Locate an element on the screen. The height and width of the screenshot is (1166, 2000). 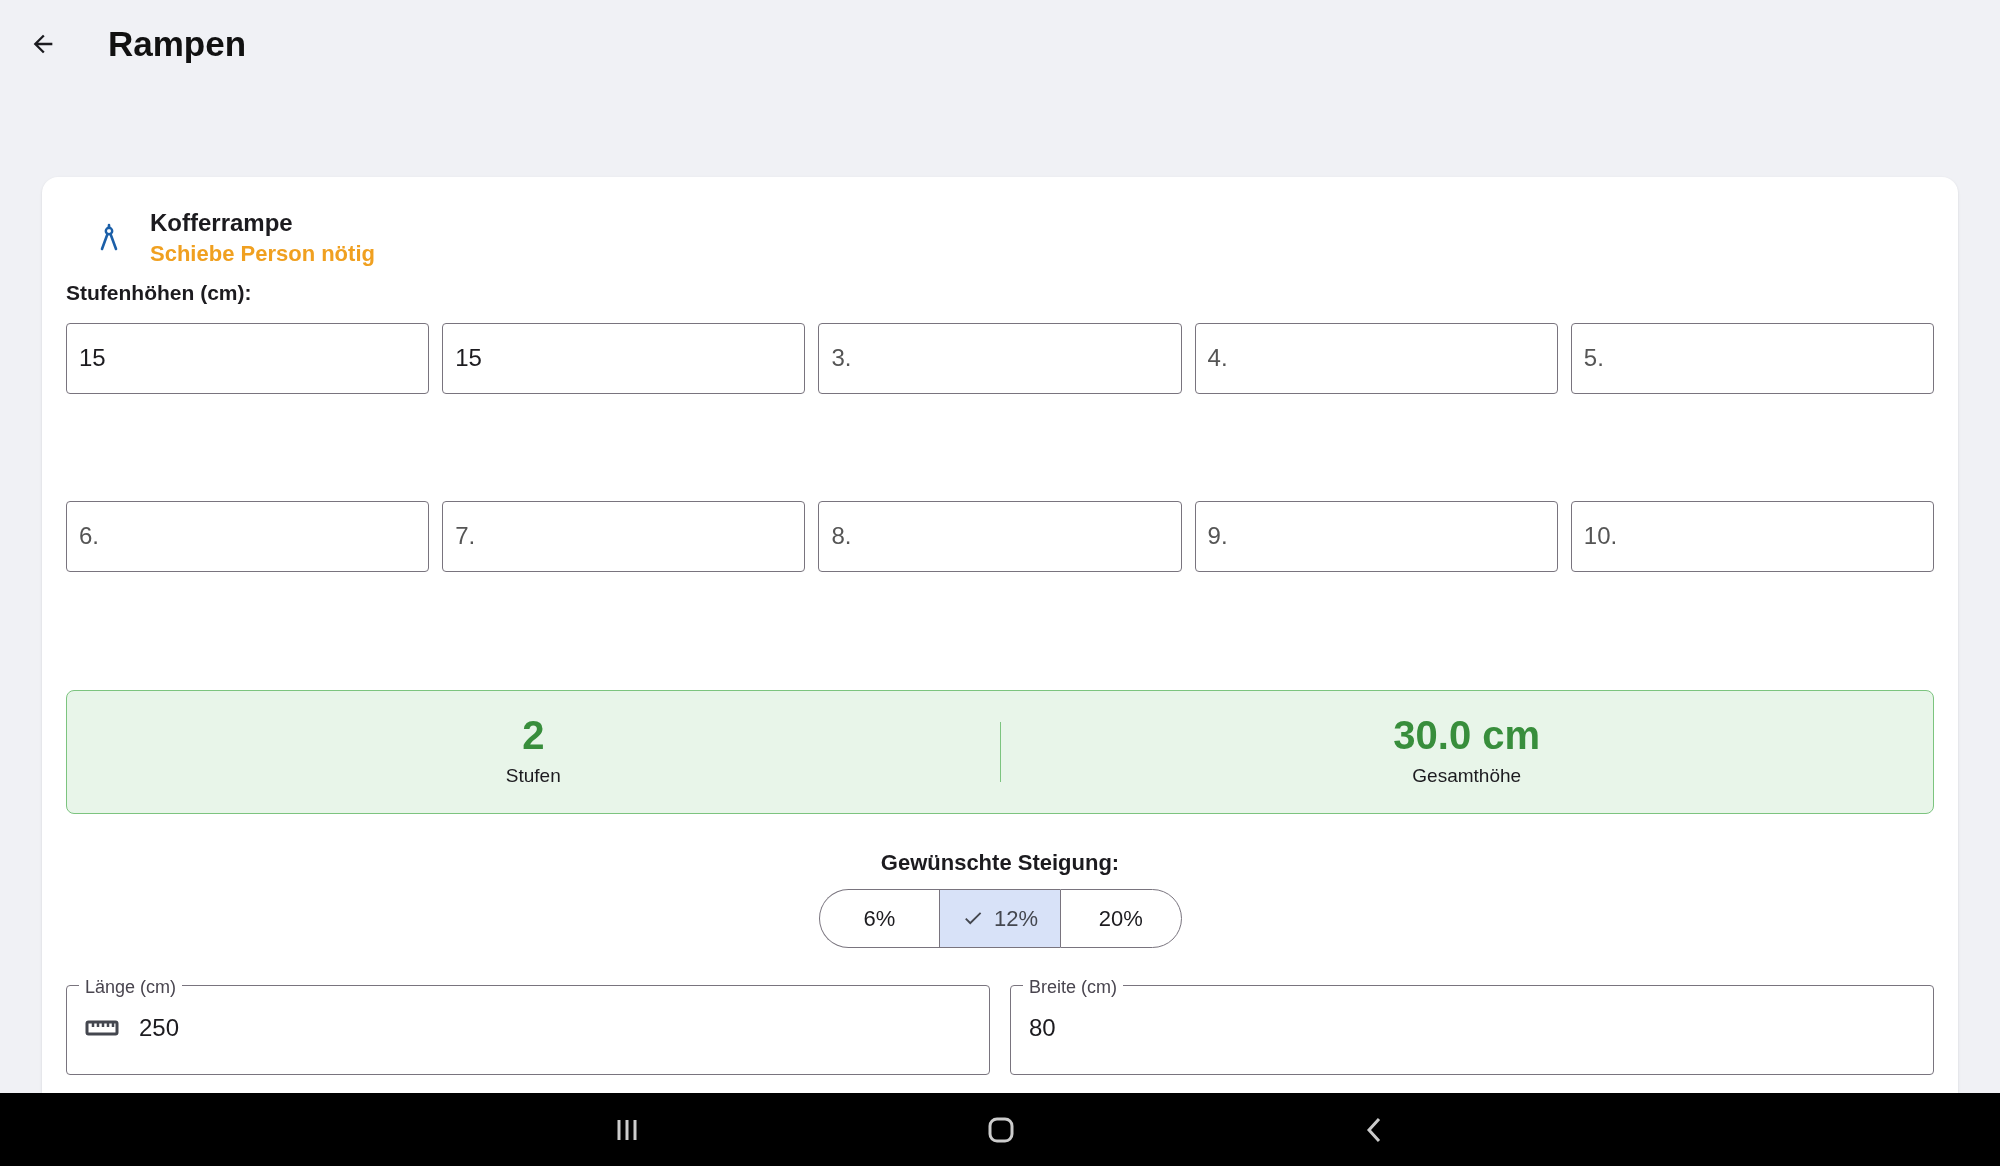
ramp-name: Kofferrampe is located at coordinates (222, 223).